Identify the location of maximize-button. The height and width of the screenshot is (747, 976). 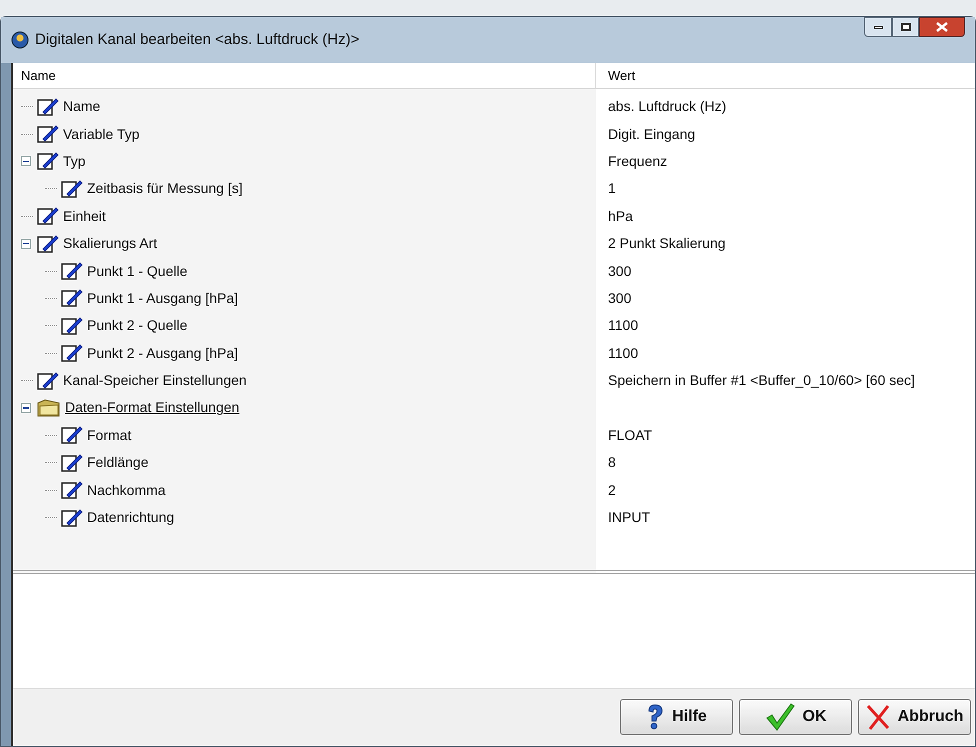
(905, 27).